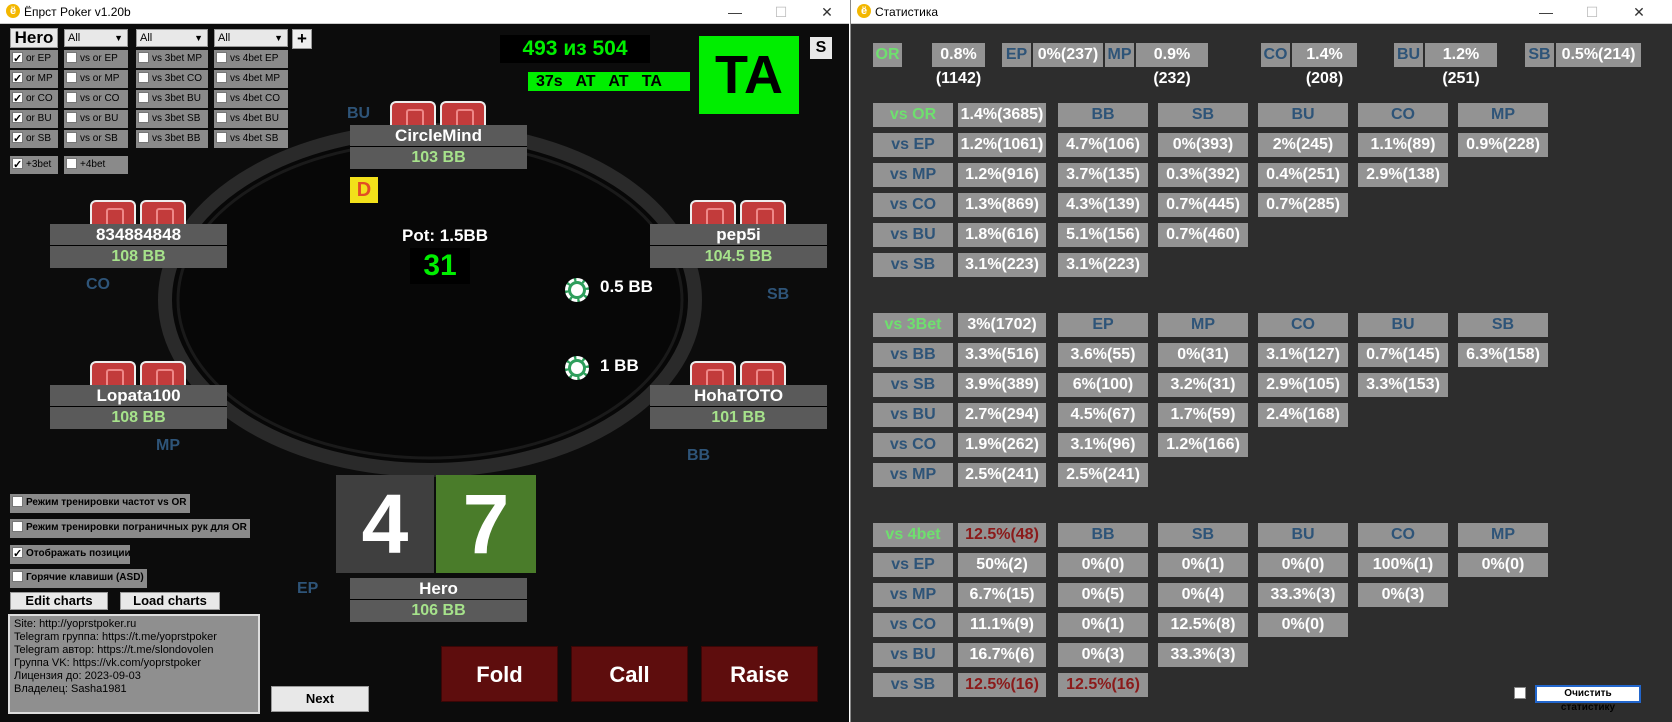 The image size is (1672, 722). I want to click on info-vk: Группа VK: https://vk.com/yoprstpoker, so click(108, 663).